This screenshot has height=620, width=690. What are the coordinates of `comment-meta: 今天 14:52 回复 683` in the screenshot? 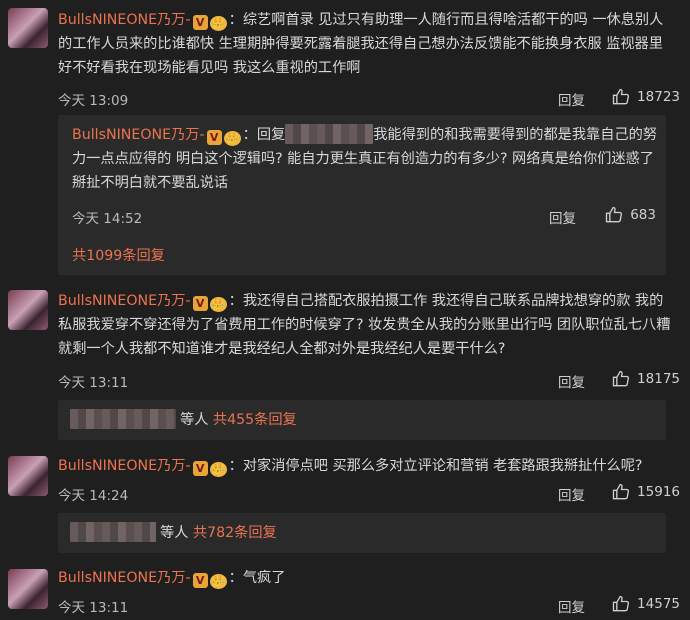 It's located at (364, 216).